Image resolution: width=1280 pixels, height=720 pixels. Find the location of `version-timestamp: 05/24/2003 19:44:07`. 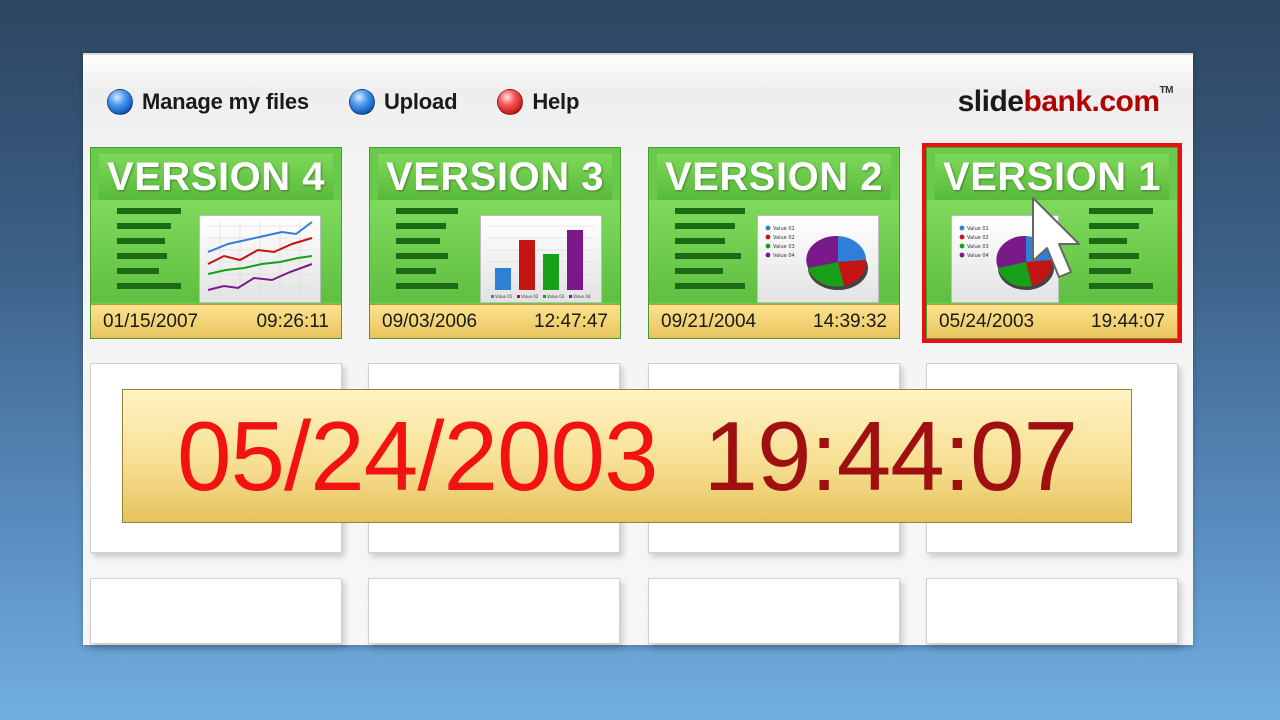

version-timestamp: 05/24/2003 19:44:07 is located at coordinates (1052, 321).